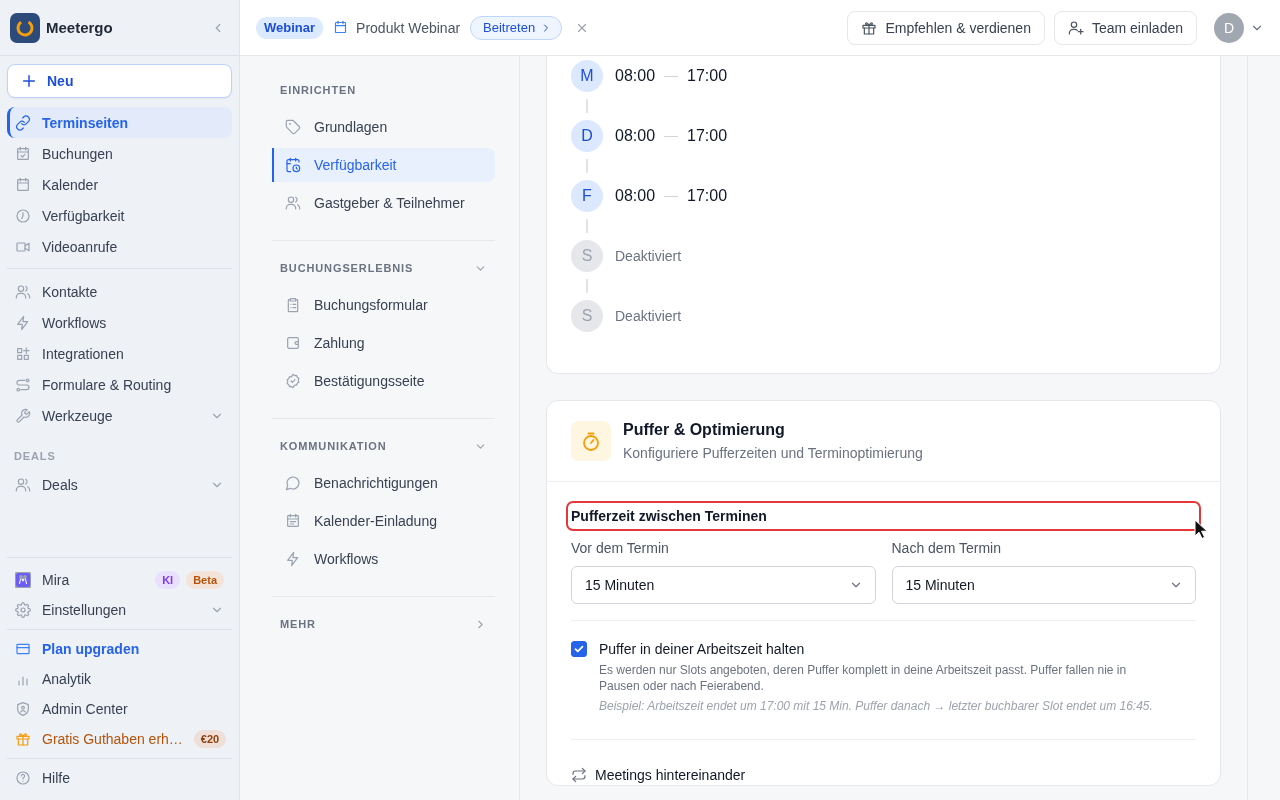 The height and width of the screenshot is (800, 1280). What do you see at coordinates (383, 165) in the screenshot?
I see `settings-nav-item: Verfügbarkeit` at bounding box center [383, 165].